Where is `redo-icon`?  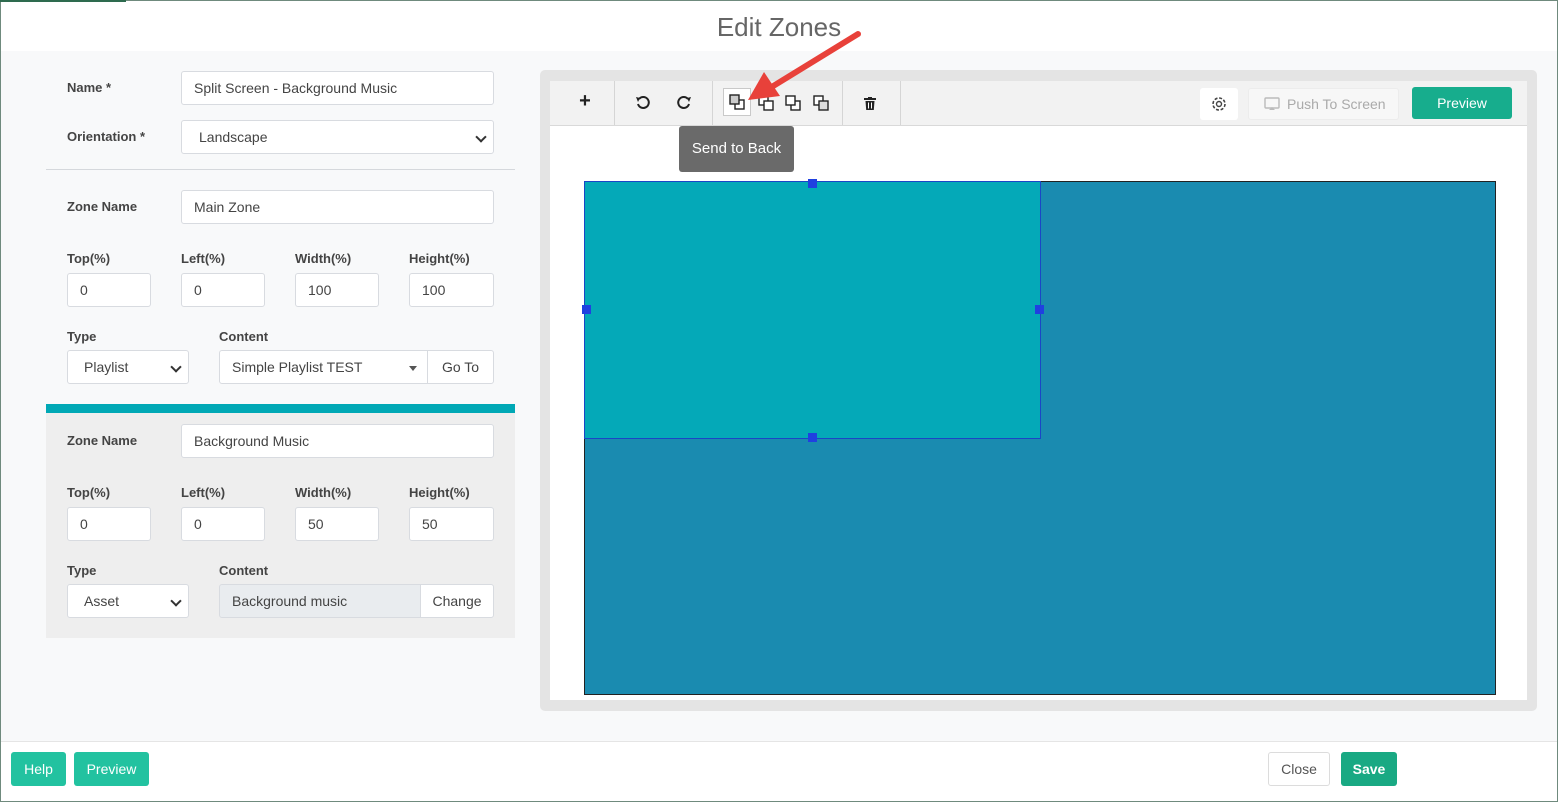 redo-icon is located at coordinates (684, 103).